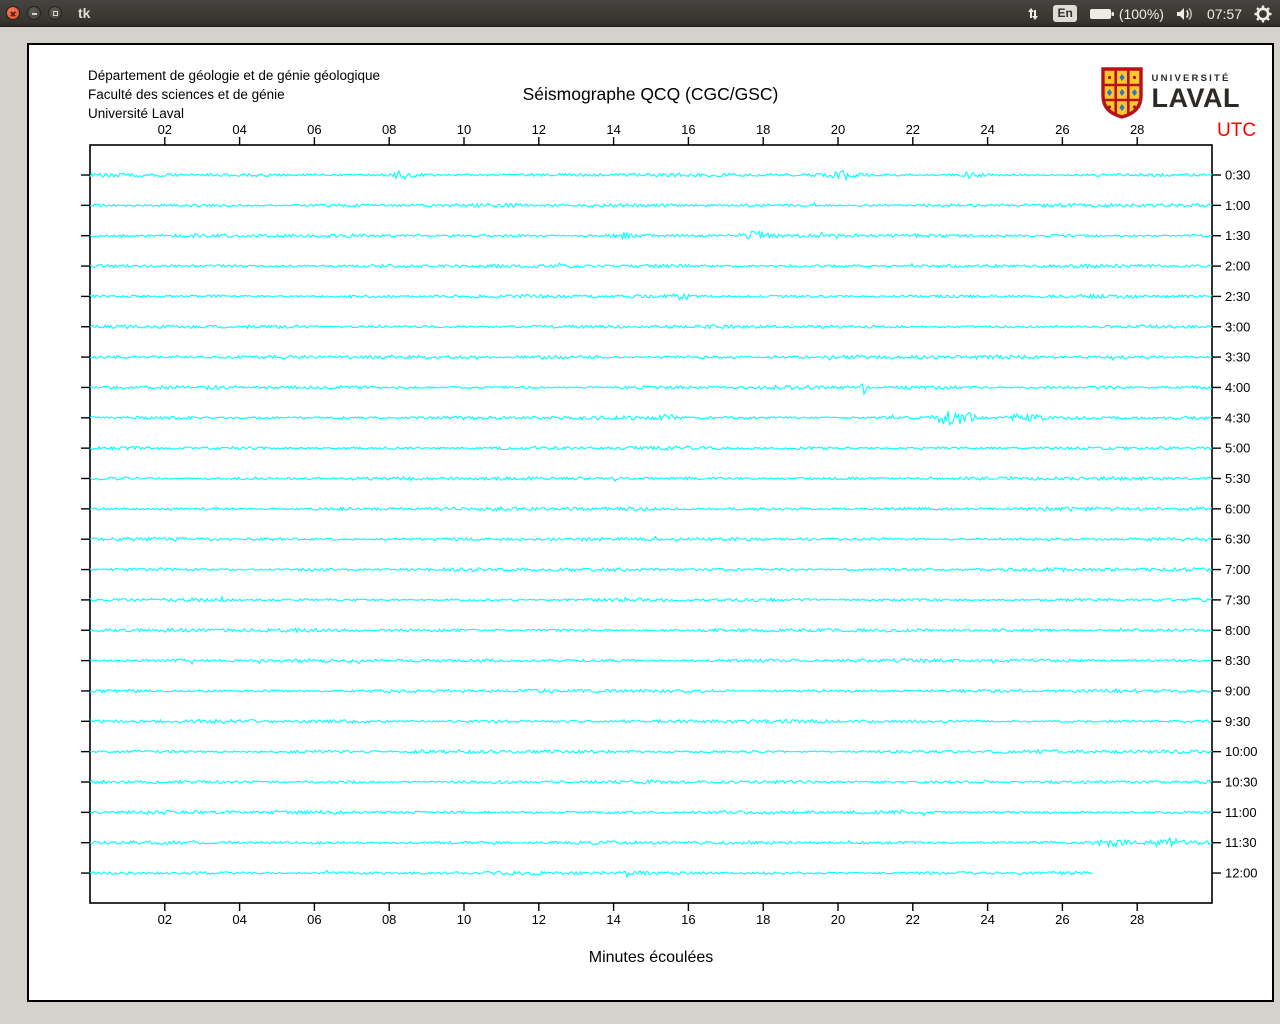 The width and height of the screenshot is (1280, 1024). What do you see at coordinates (1101, 13) in the screenshot?
I see `battery-icon` at bounding box center [1101, 13].